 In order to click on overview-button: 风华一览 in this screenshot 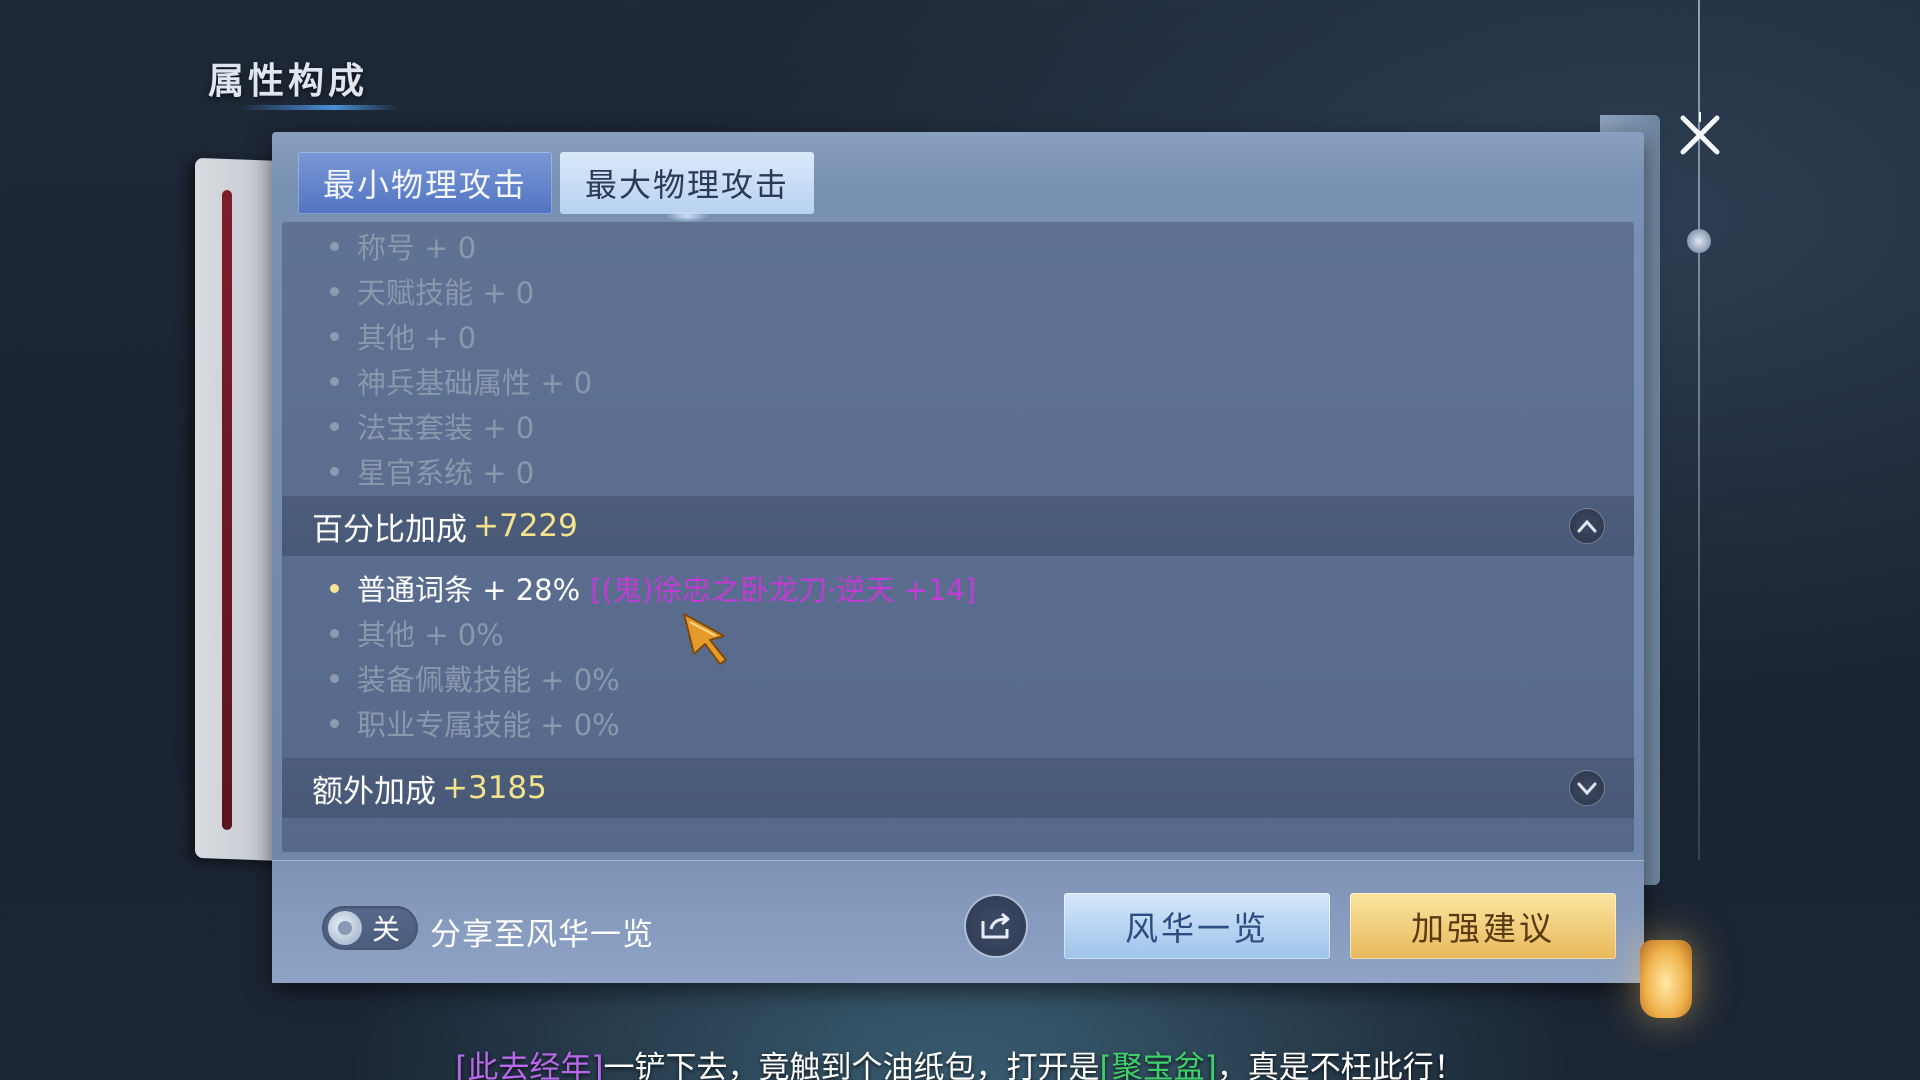, I will do `click(1197, 926)`.